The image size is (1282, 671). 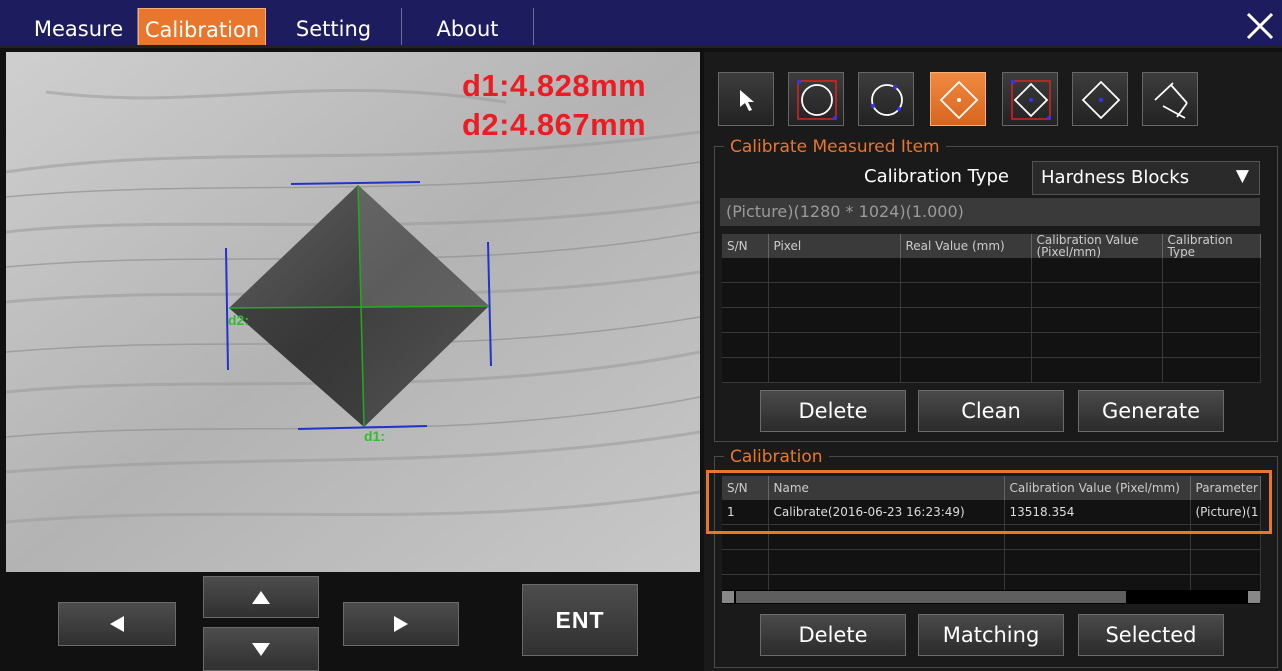 I want to click on selected-row-highlight, so click(x=989, y=502).